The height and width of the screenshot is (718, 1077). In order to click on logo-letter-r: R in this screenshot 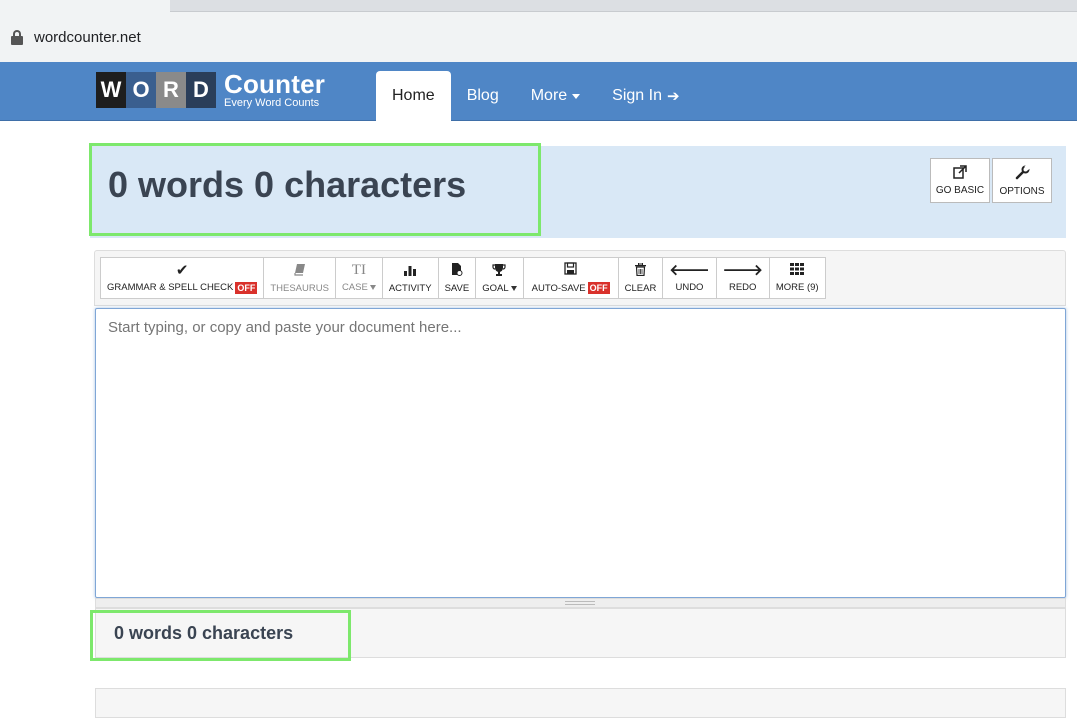, I will do `click(171, 90)`.